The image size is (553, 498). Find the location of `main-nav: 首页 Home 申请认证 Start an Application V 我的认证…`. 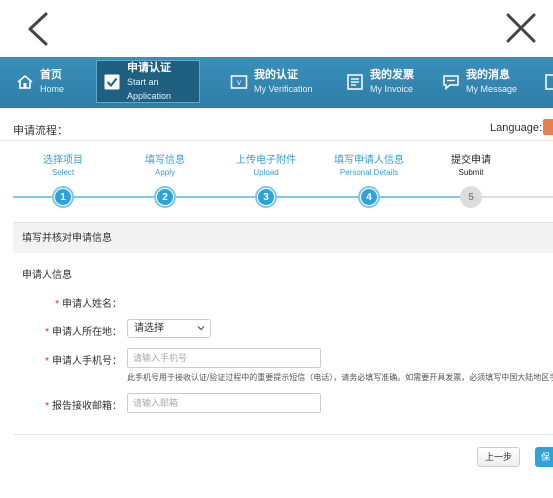

main-nav: 首页 Home 申请认证 Start an Application V 我的认证… is located at coordinates (276, 82).